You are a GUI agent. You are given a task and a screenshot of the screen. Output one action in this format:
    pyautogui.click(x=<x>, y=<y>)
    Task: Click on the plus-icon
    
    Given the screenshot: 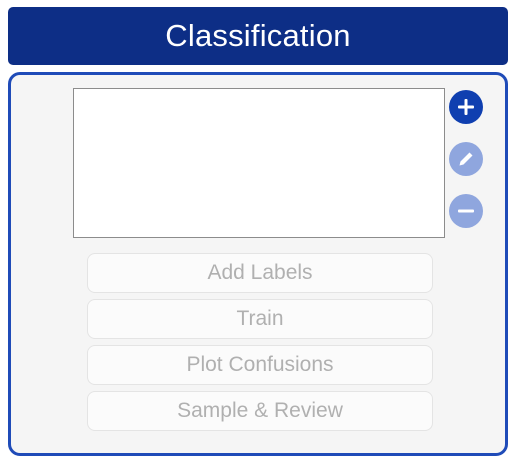 What is the action you would take?
    pyautogui.click(x=466, y=107)
    